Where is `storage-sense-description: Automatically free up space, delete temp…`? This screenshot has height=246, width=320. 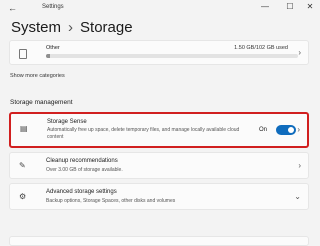
storage-sense-description: Automatically free up space, delete temp… is located at coordinates (143, 133).